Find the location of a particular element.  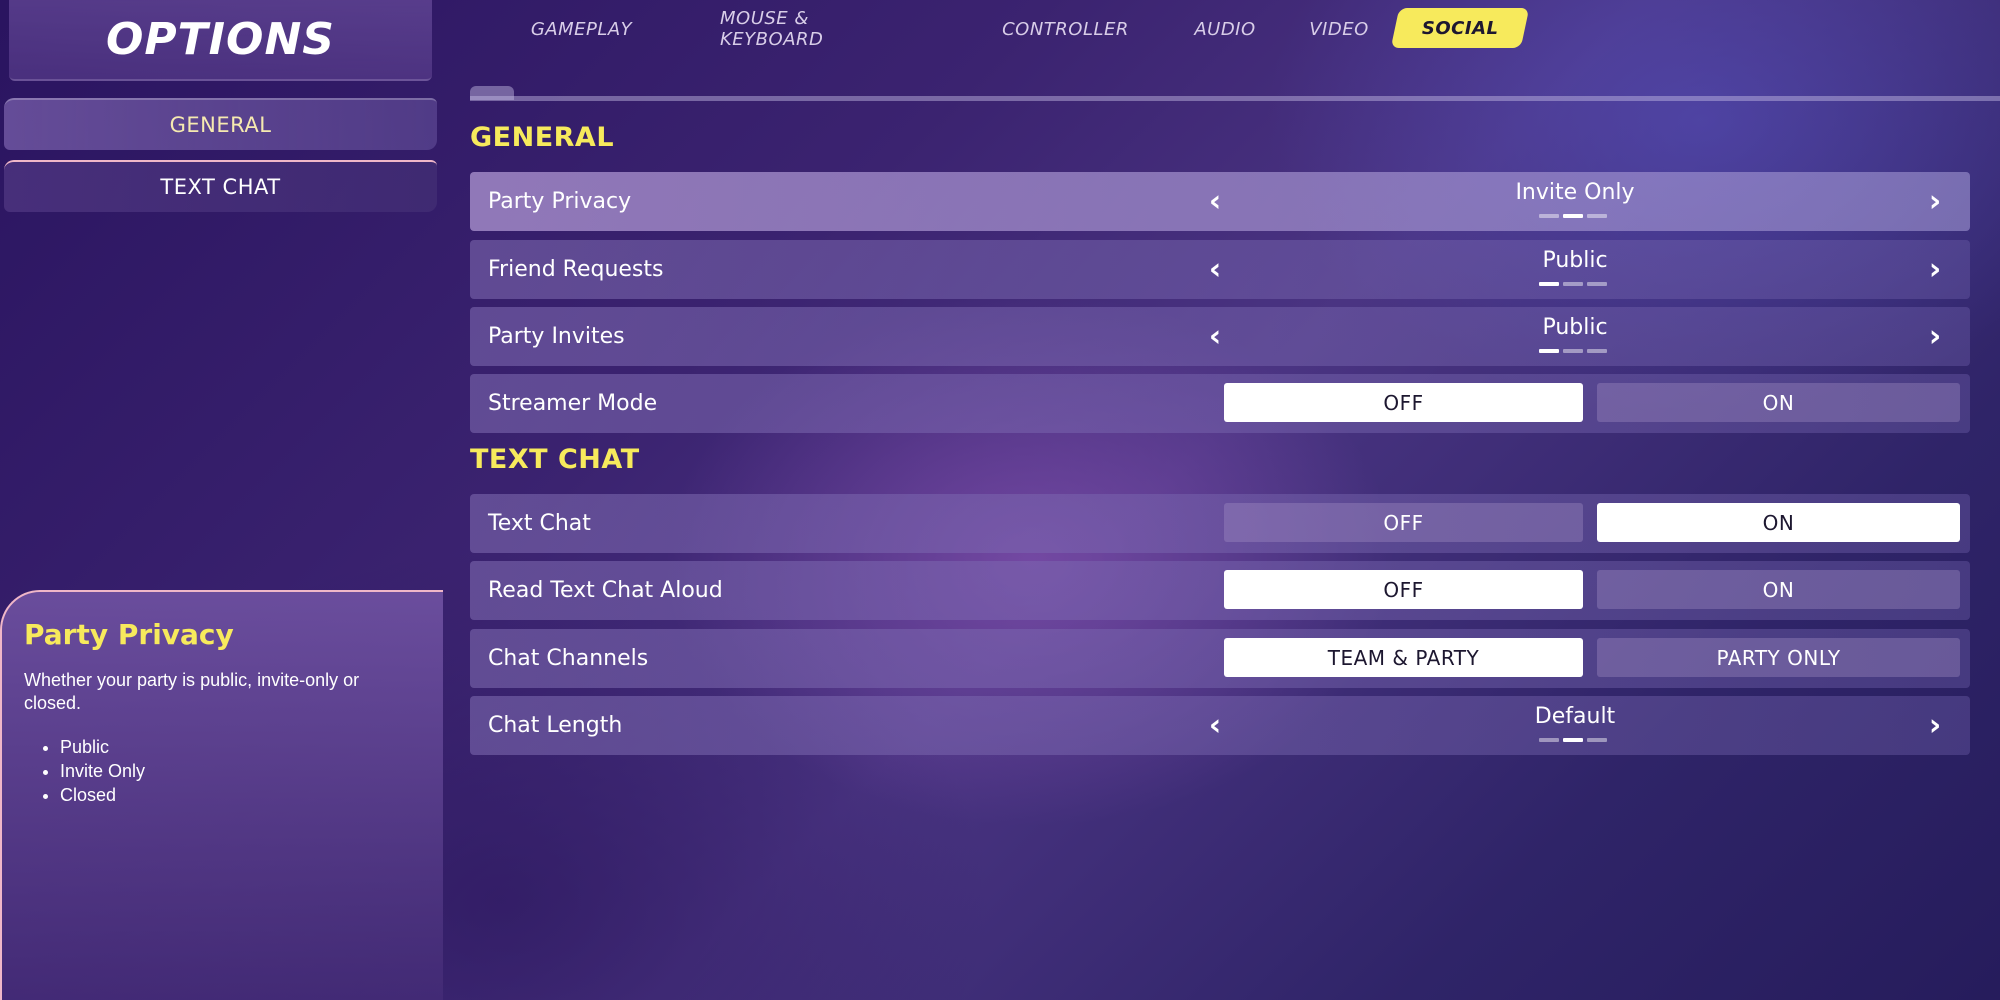

setting-row-text-chat: Text Chat OFF ON is located at coordinates (1220, 523).